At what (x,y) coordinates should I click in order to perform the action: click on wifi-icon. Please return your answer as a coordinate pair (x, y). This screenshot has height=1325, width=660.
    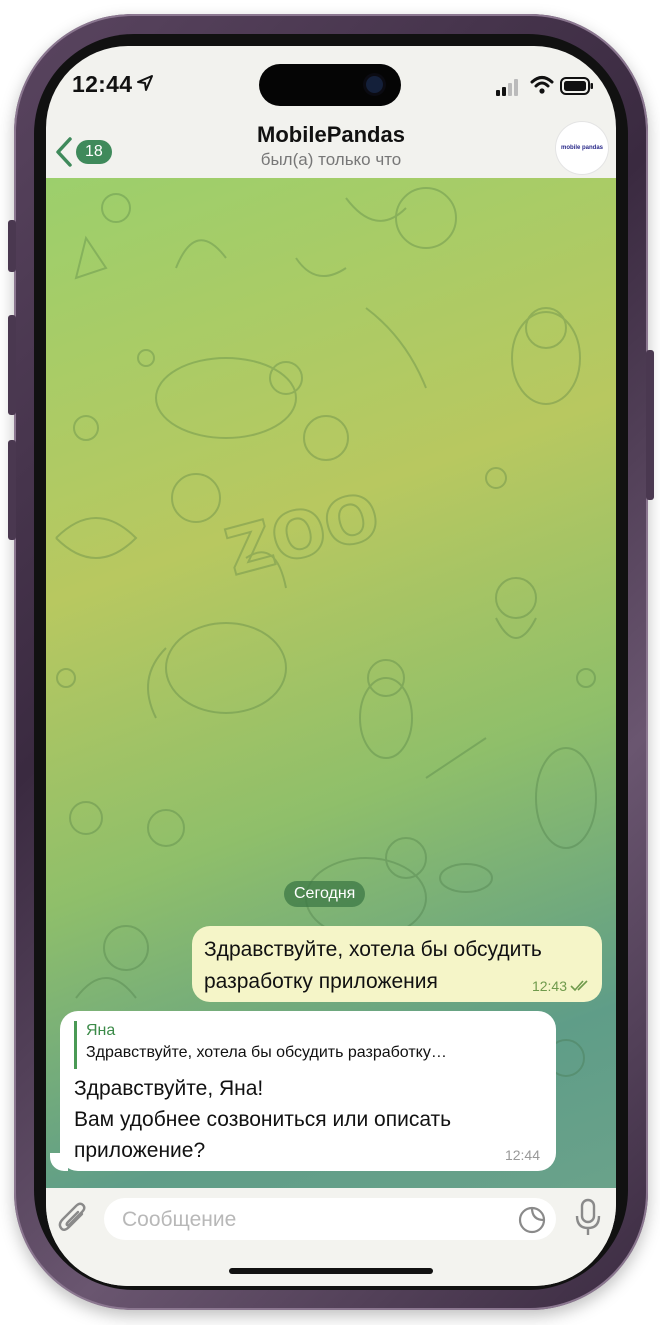
    Looking at the image, I should click on (542, 85).